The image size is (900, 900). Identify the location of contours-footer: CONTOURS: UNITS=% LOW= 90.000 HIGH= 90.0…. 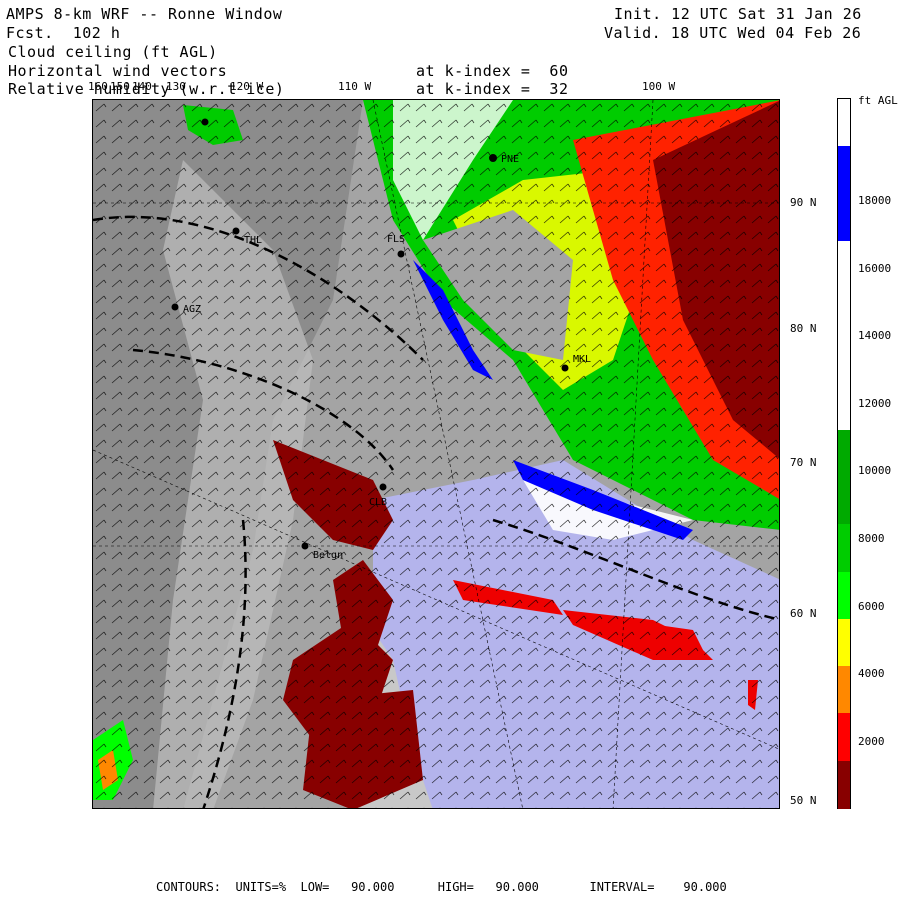
(441, 887).